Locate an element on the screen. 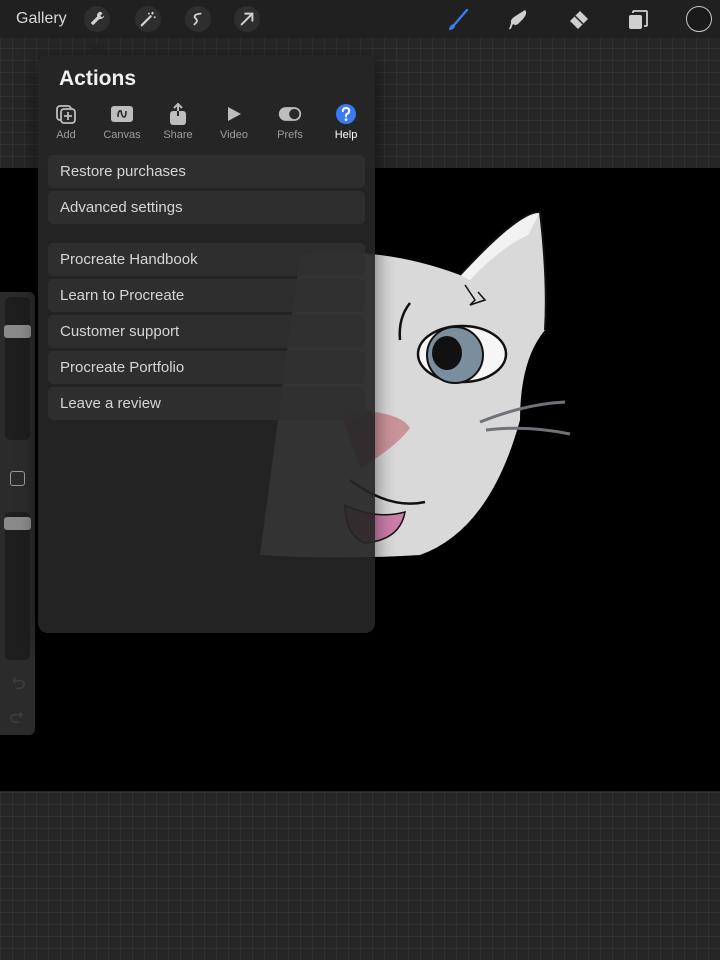 This screenshot has width=720, height=960. layers-tool is located at coordinates (638, 20).